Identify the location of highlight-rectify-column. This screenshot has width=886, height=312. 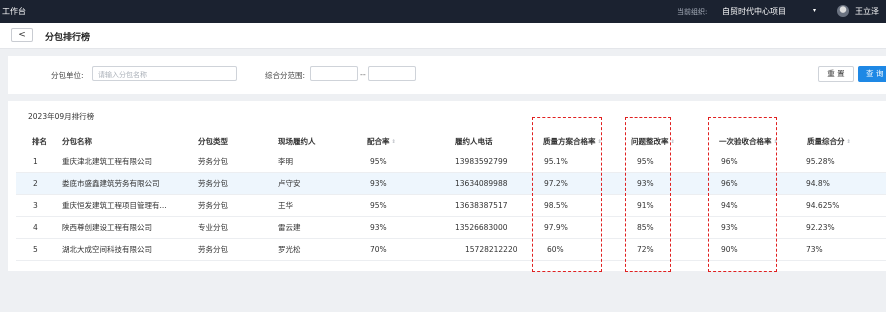
(648, 194).